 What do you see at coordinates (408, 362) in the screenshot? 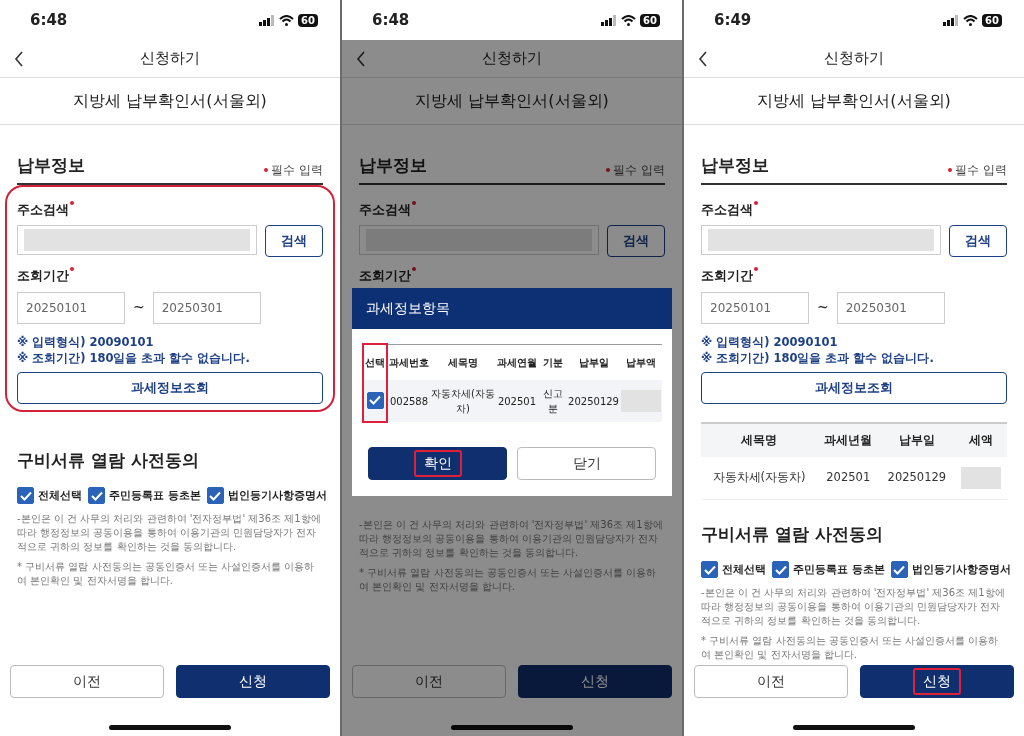
I see `column-header: 과세번호` at bounding box center [408, 362].